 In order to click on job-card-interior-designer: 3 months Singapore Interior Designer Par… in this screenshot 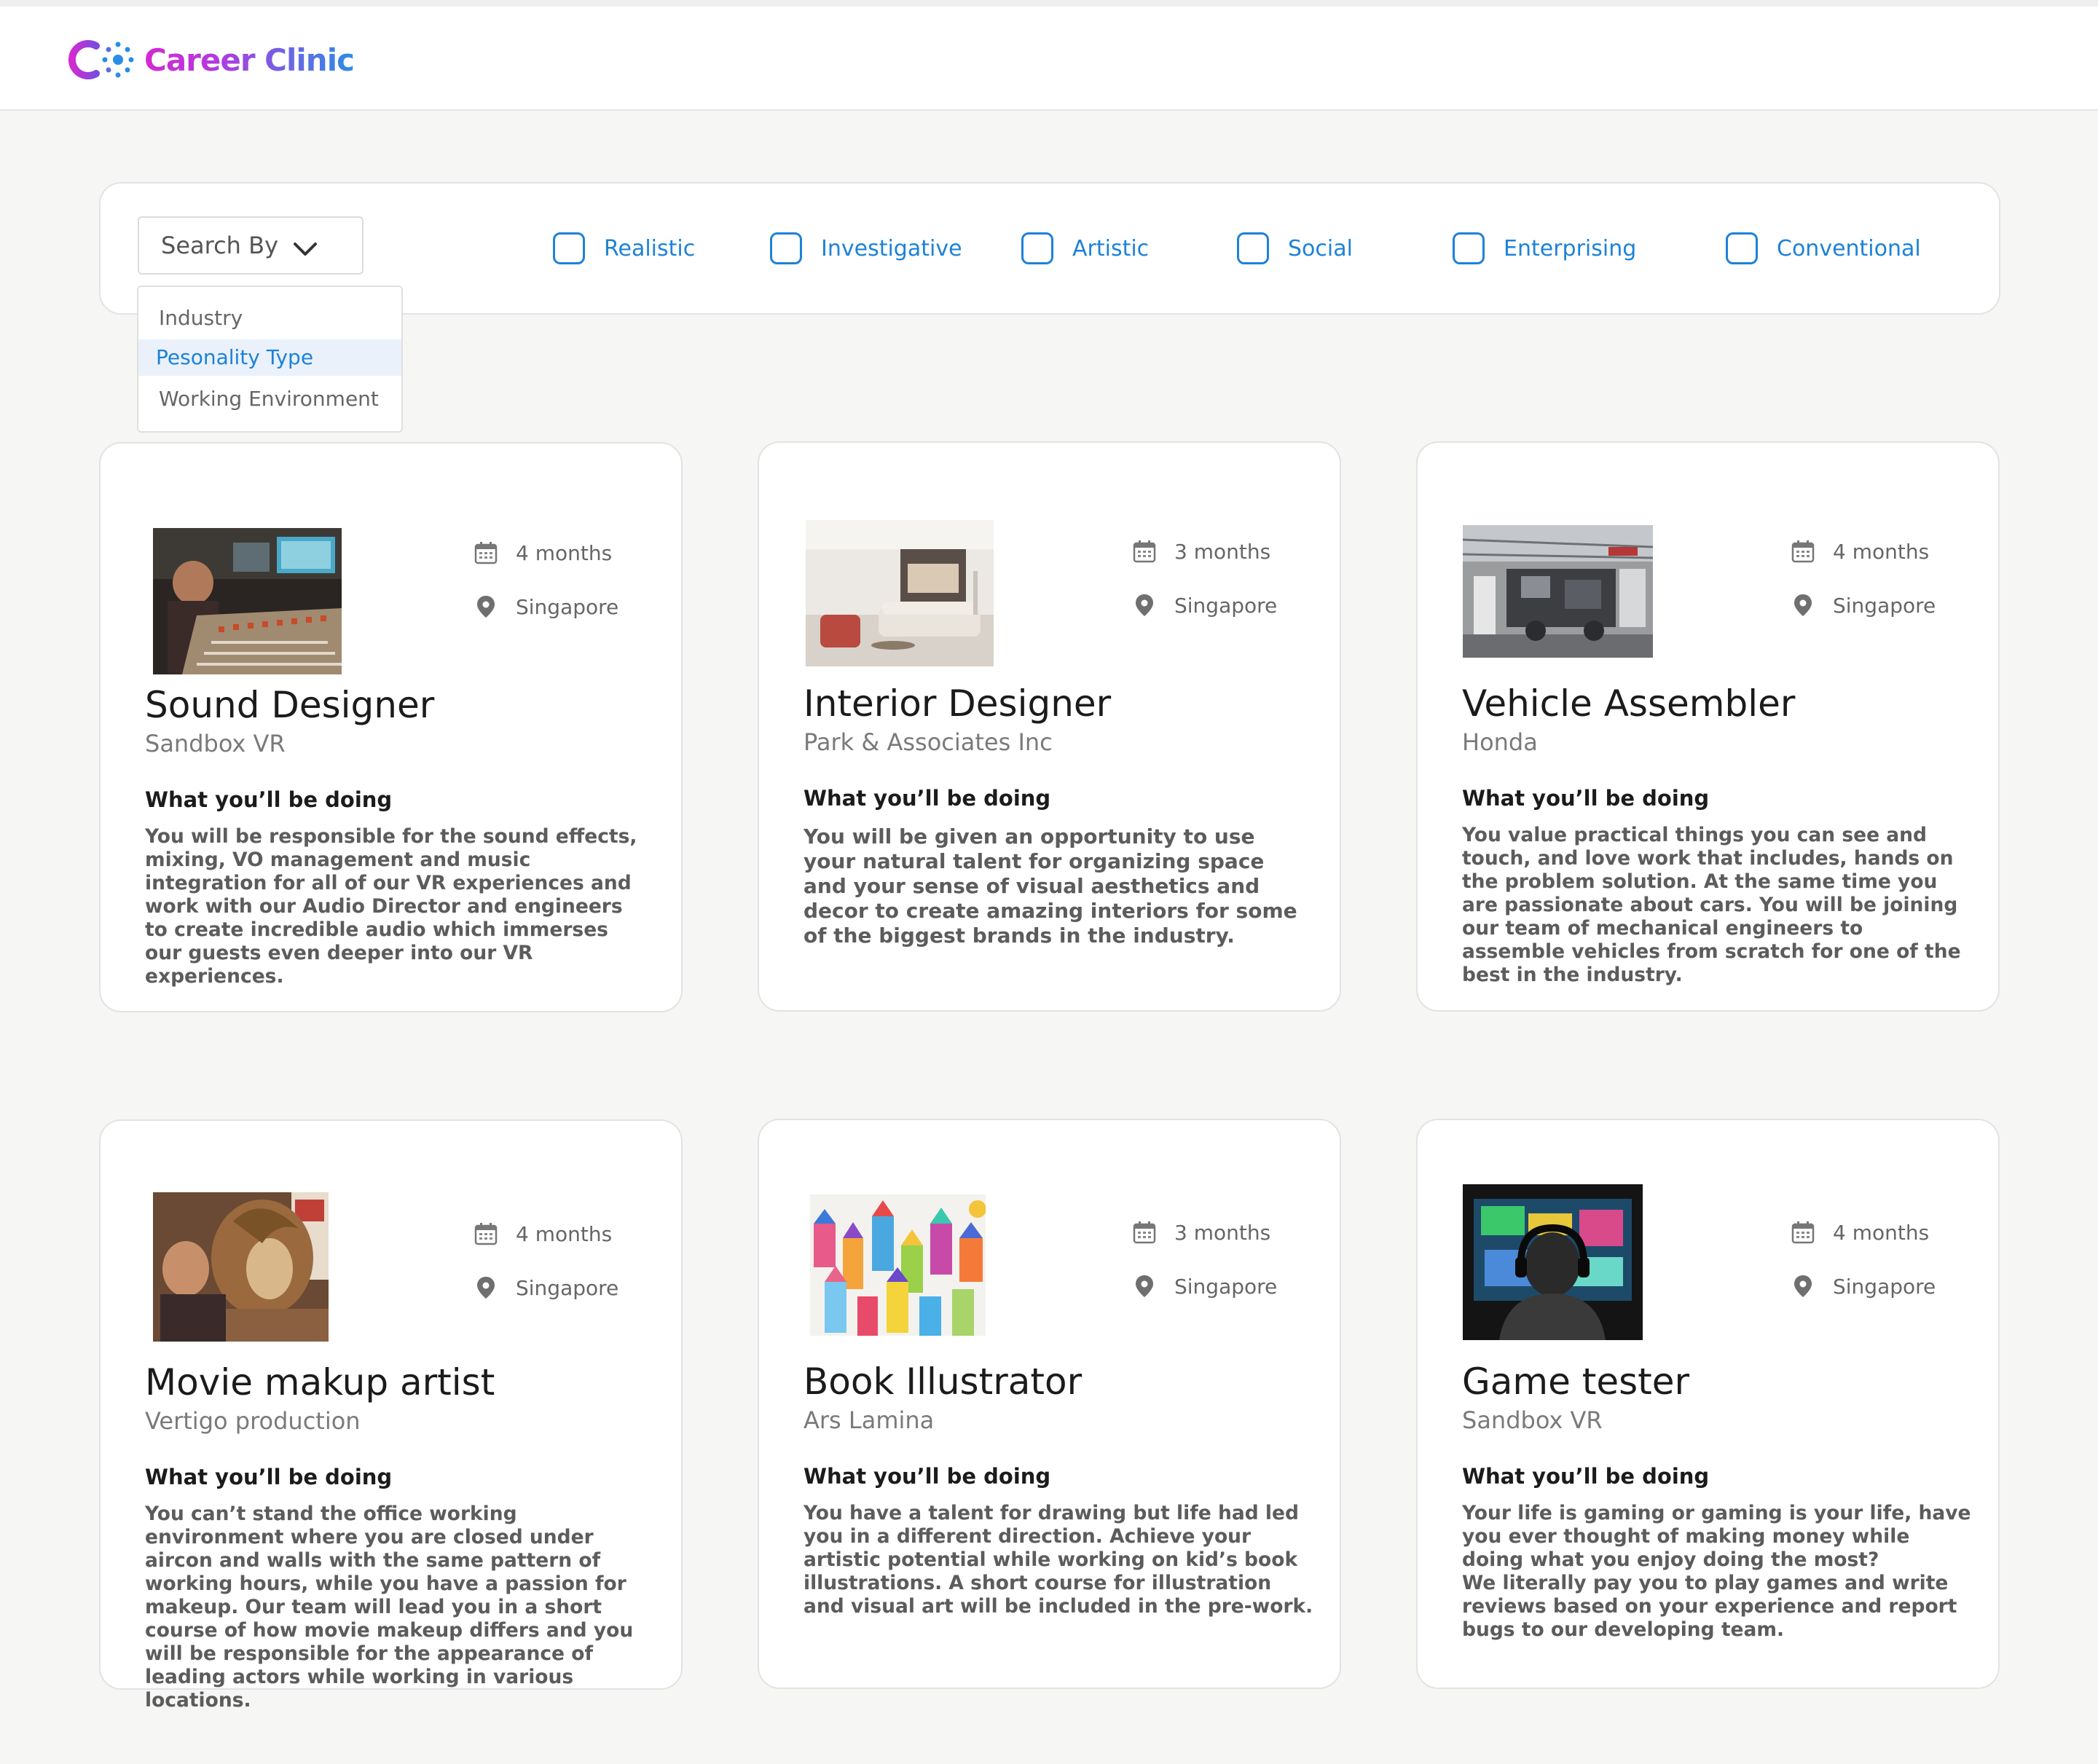, I will do `click(1049, 726)`.